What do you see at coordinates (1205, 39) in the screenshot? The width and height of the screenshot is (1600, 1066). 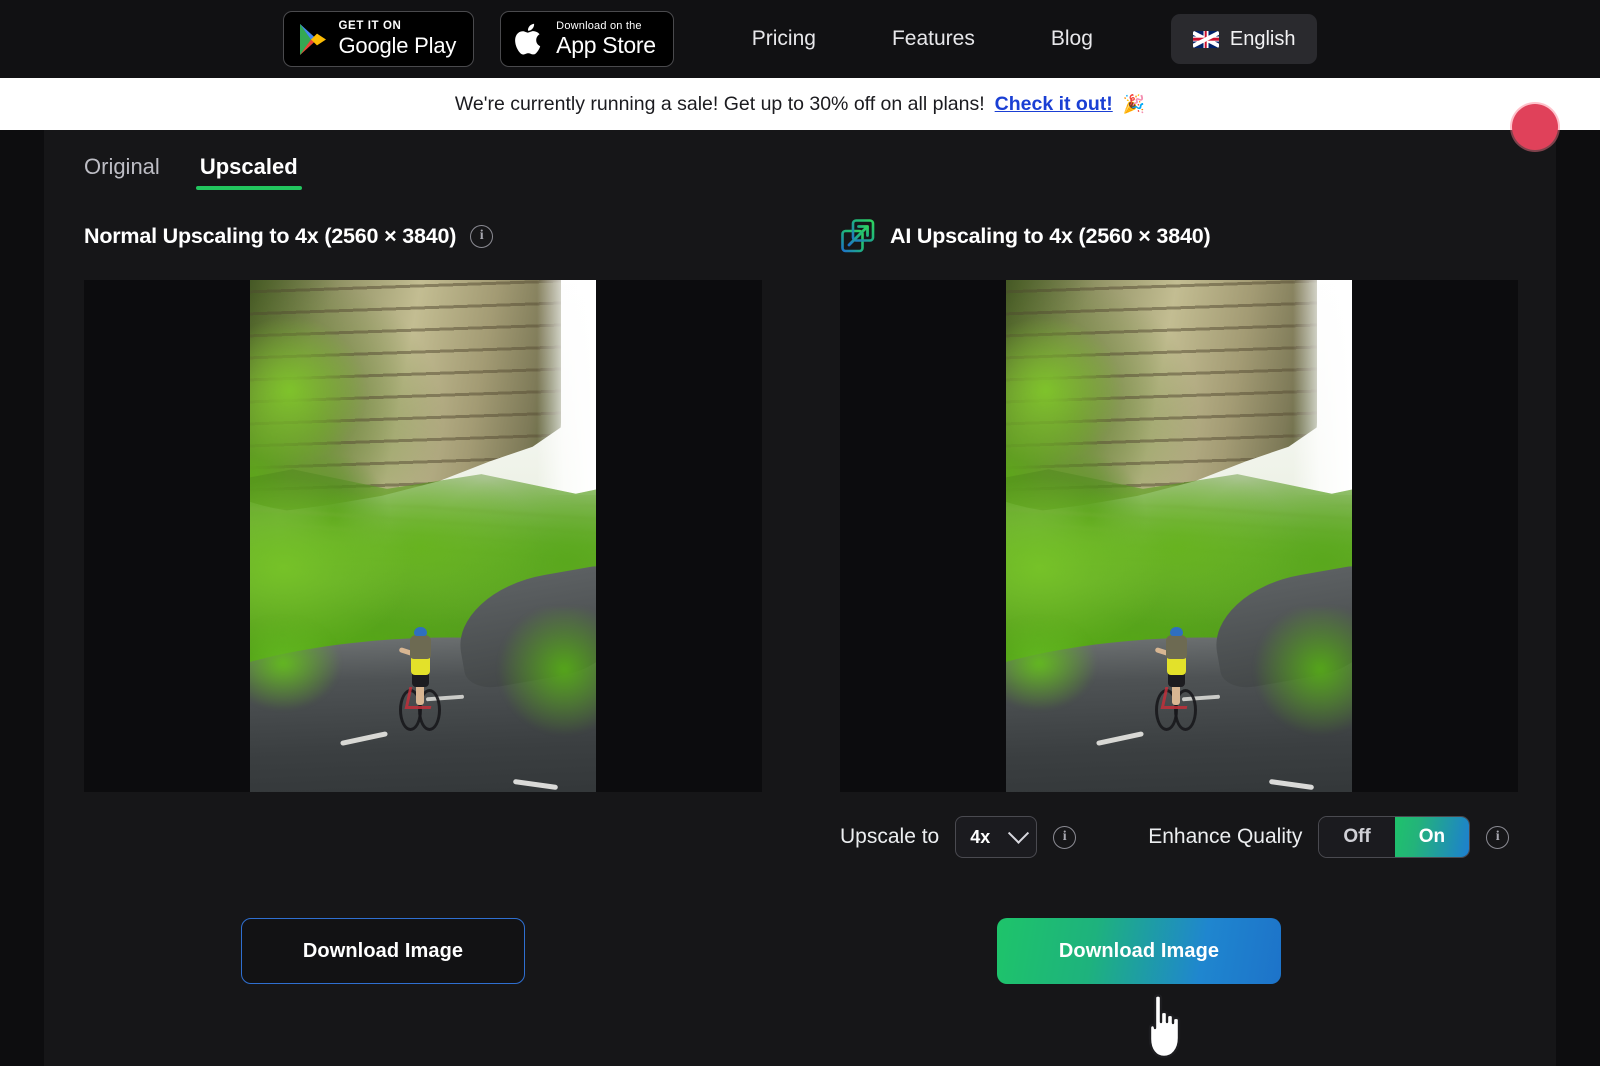 I see `uk-flag-icon` at bounding box center [1205, 39].